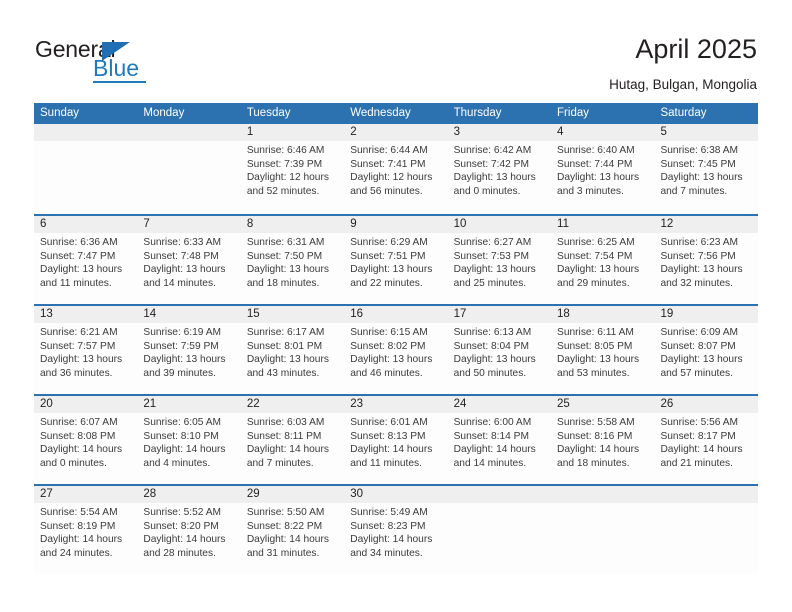 This screenshot has width=792, height=612. Describe the element at coordinates (146, 224) in the screenshot. I see `day-number: 7` at that location.